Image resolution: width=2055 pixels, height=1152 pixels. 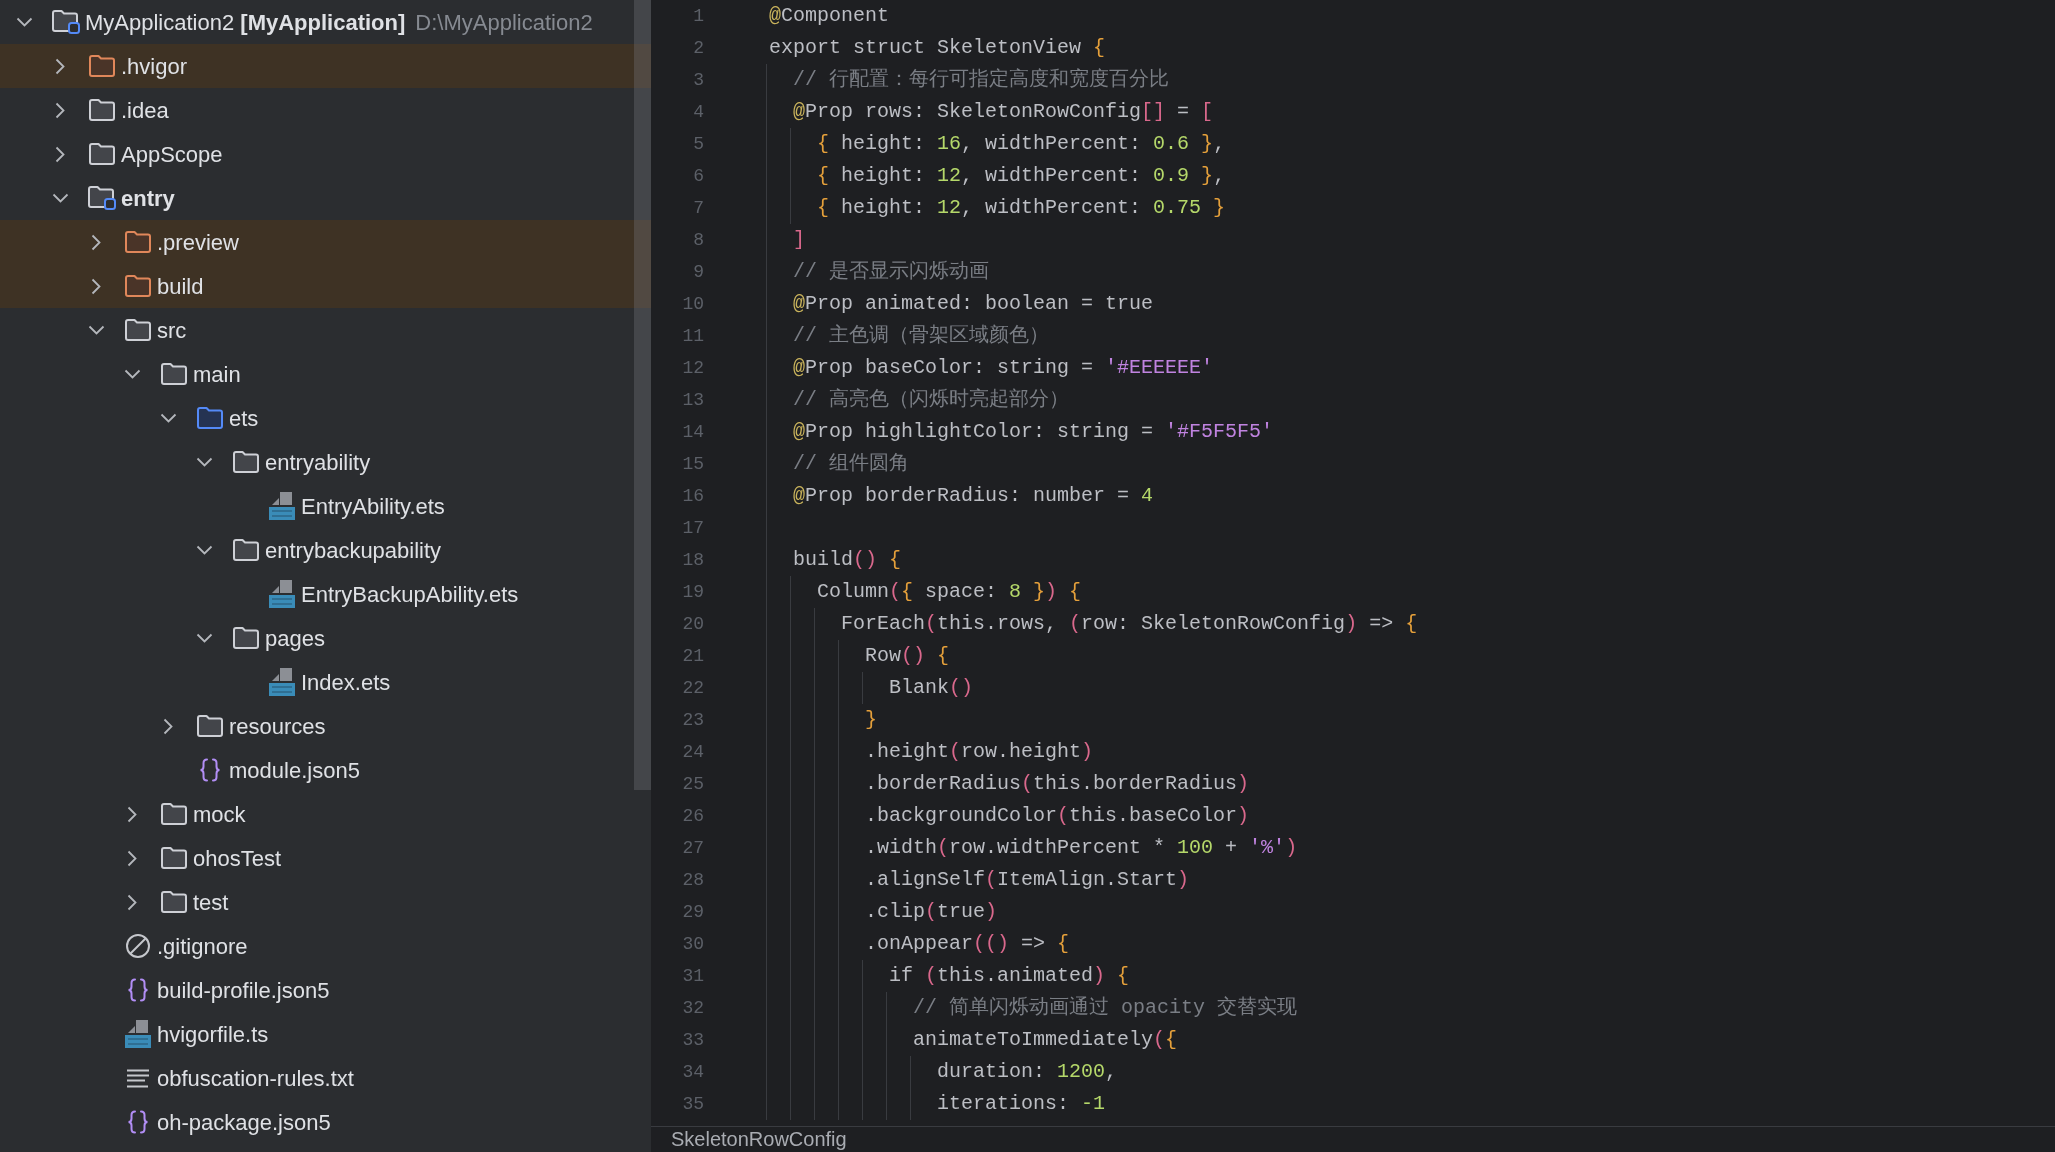 I want to click on line-number: 27, so click(x=692, y=848).